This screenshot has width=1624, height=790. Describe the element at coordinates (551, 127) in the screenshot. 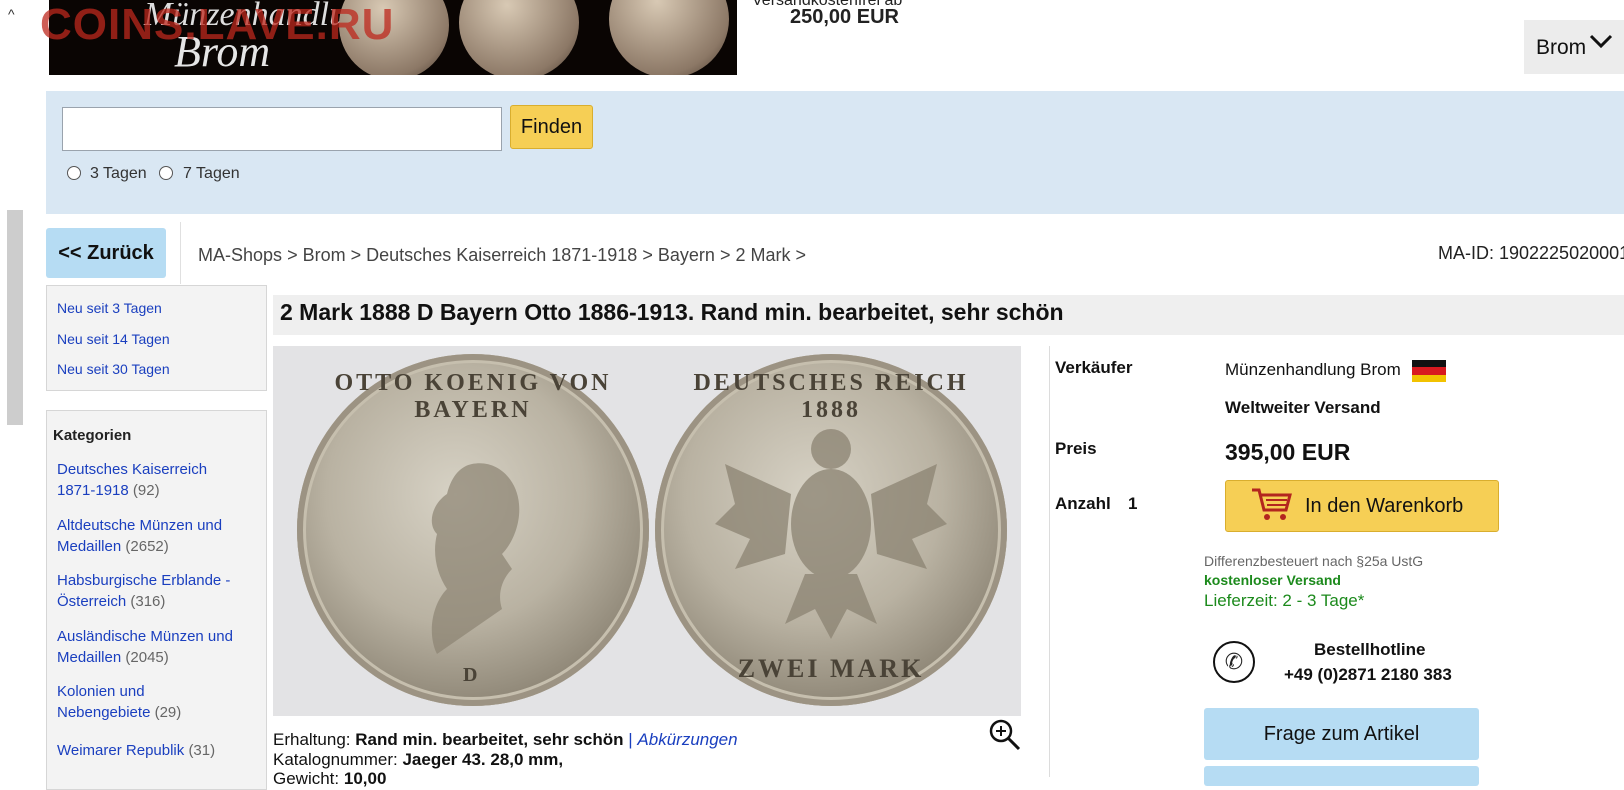

I see `search-button: Finden` at that location.